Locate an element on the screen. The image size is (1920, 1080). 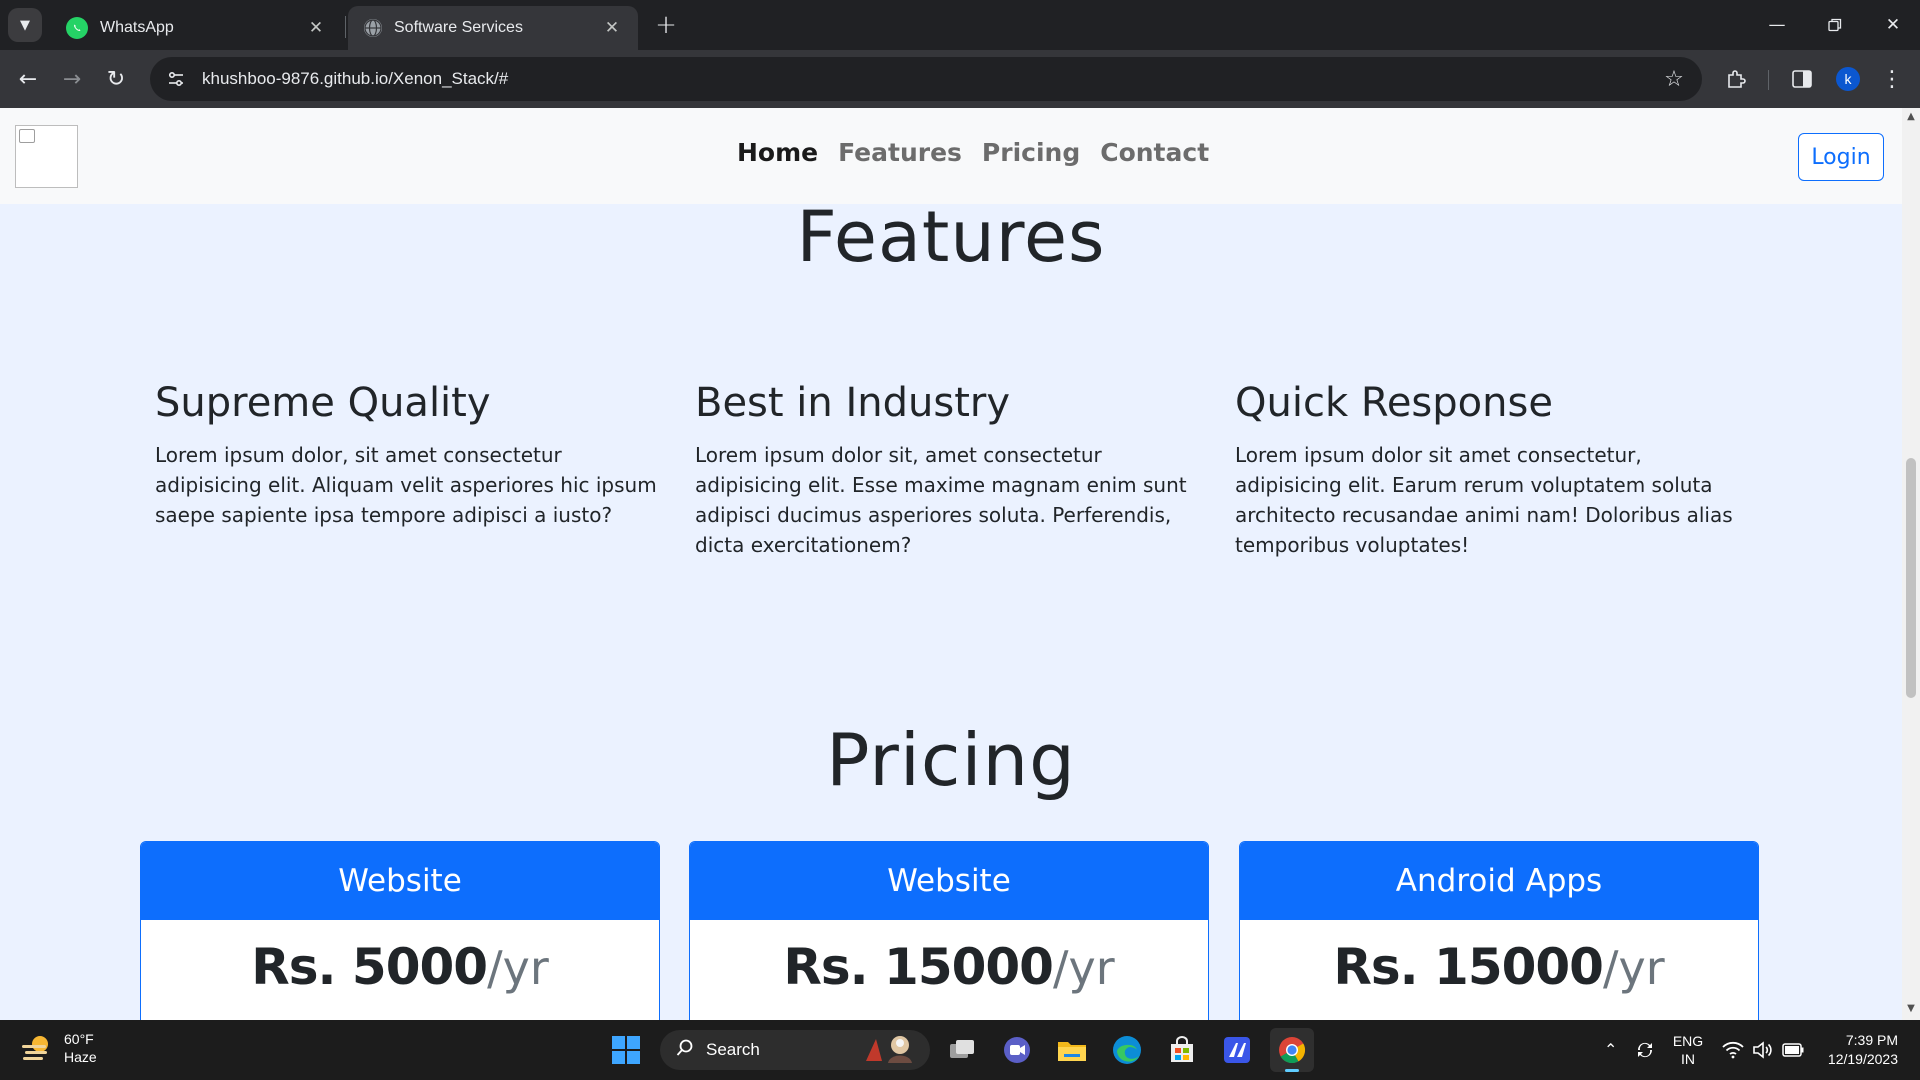
url-text: khushboo-9876.github.io/Xenon_Stack/# is located at coordinates (927, 79).